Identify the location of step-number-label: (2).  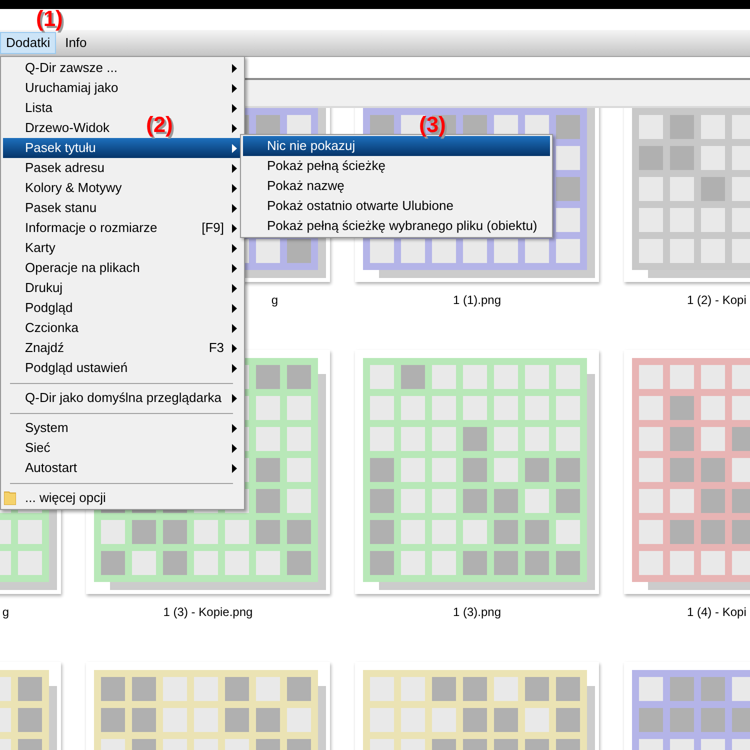
(159, 125).